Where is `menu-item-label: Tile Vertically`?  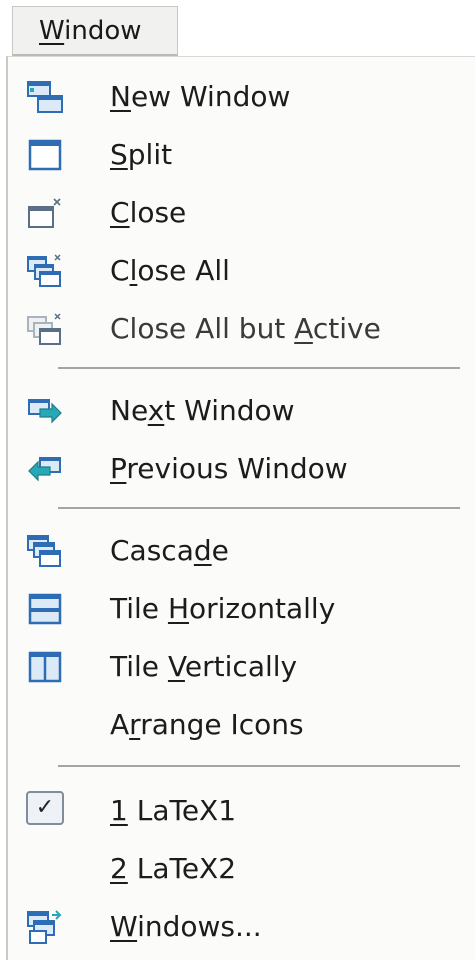
menu-item-label: Tile Vertically is located at coordinates (204, 666).